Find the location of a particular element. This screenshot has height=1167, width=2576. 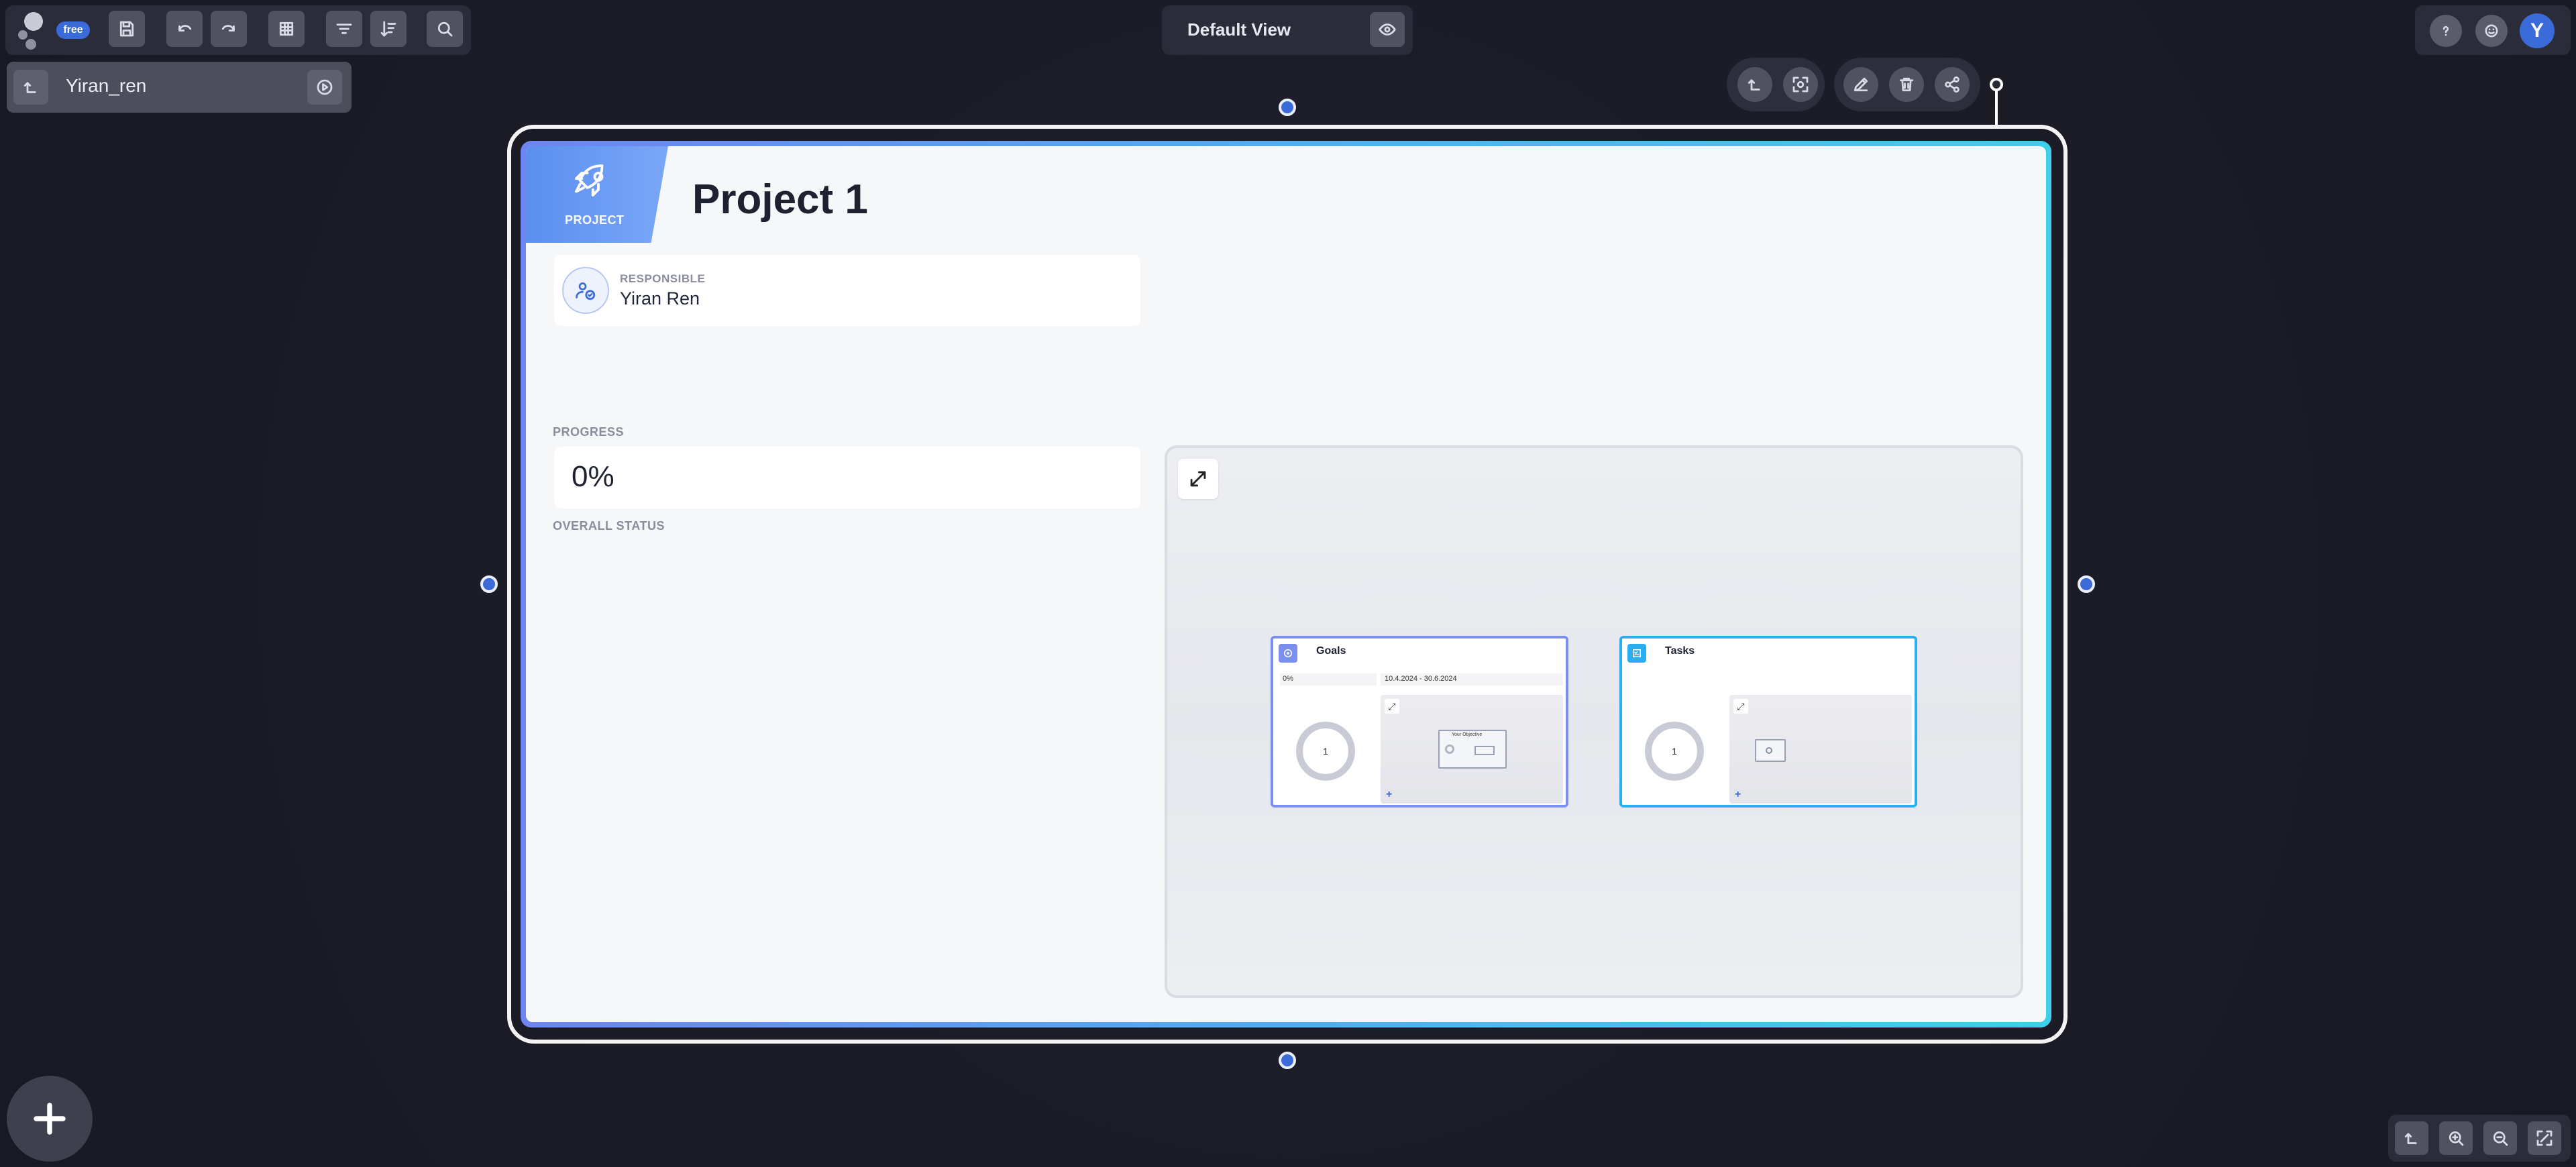

zoom-in-button is located at coordinates (2456, 1138).